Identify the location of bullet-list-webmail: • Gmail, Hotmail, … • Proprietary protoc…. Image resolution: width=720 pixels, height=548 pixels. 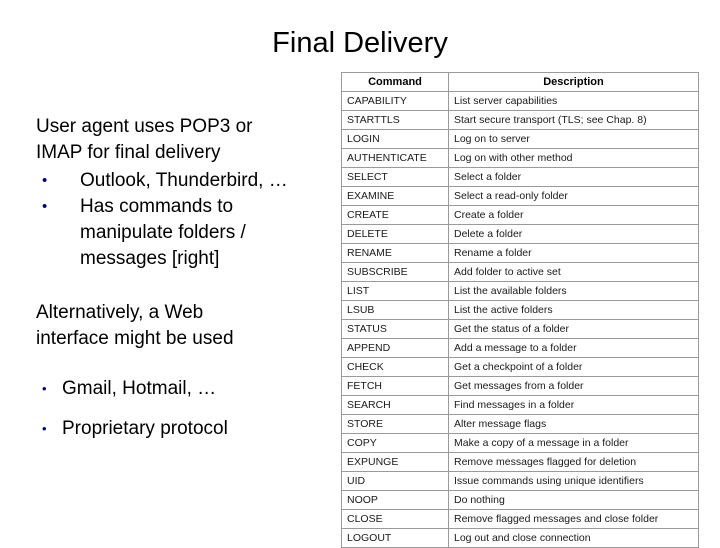
(181, 409).